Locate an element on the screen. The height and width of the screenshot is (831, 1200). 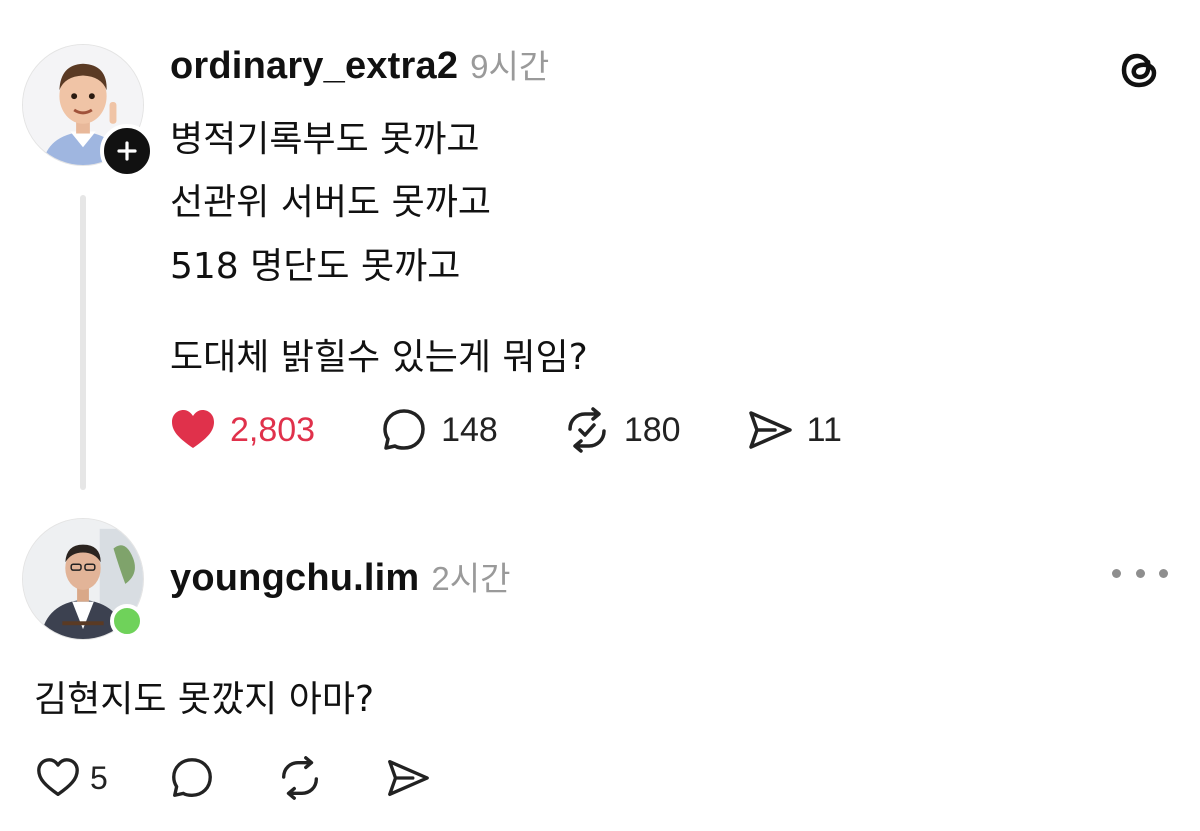
reply-comment-button is located at coordinates (192, 778).